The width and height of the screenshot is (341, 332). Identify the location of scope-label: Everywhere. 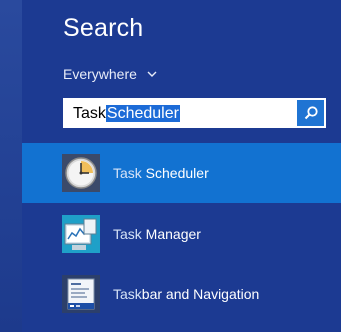
(100, 74).